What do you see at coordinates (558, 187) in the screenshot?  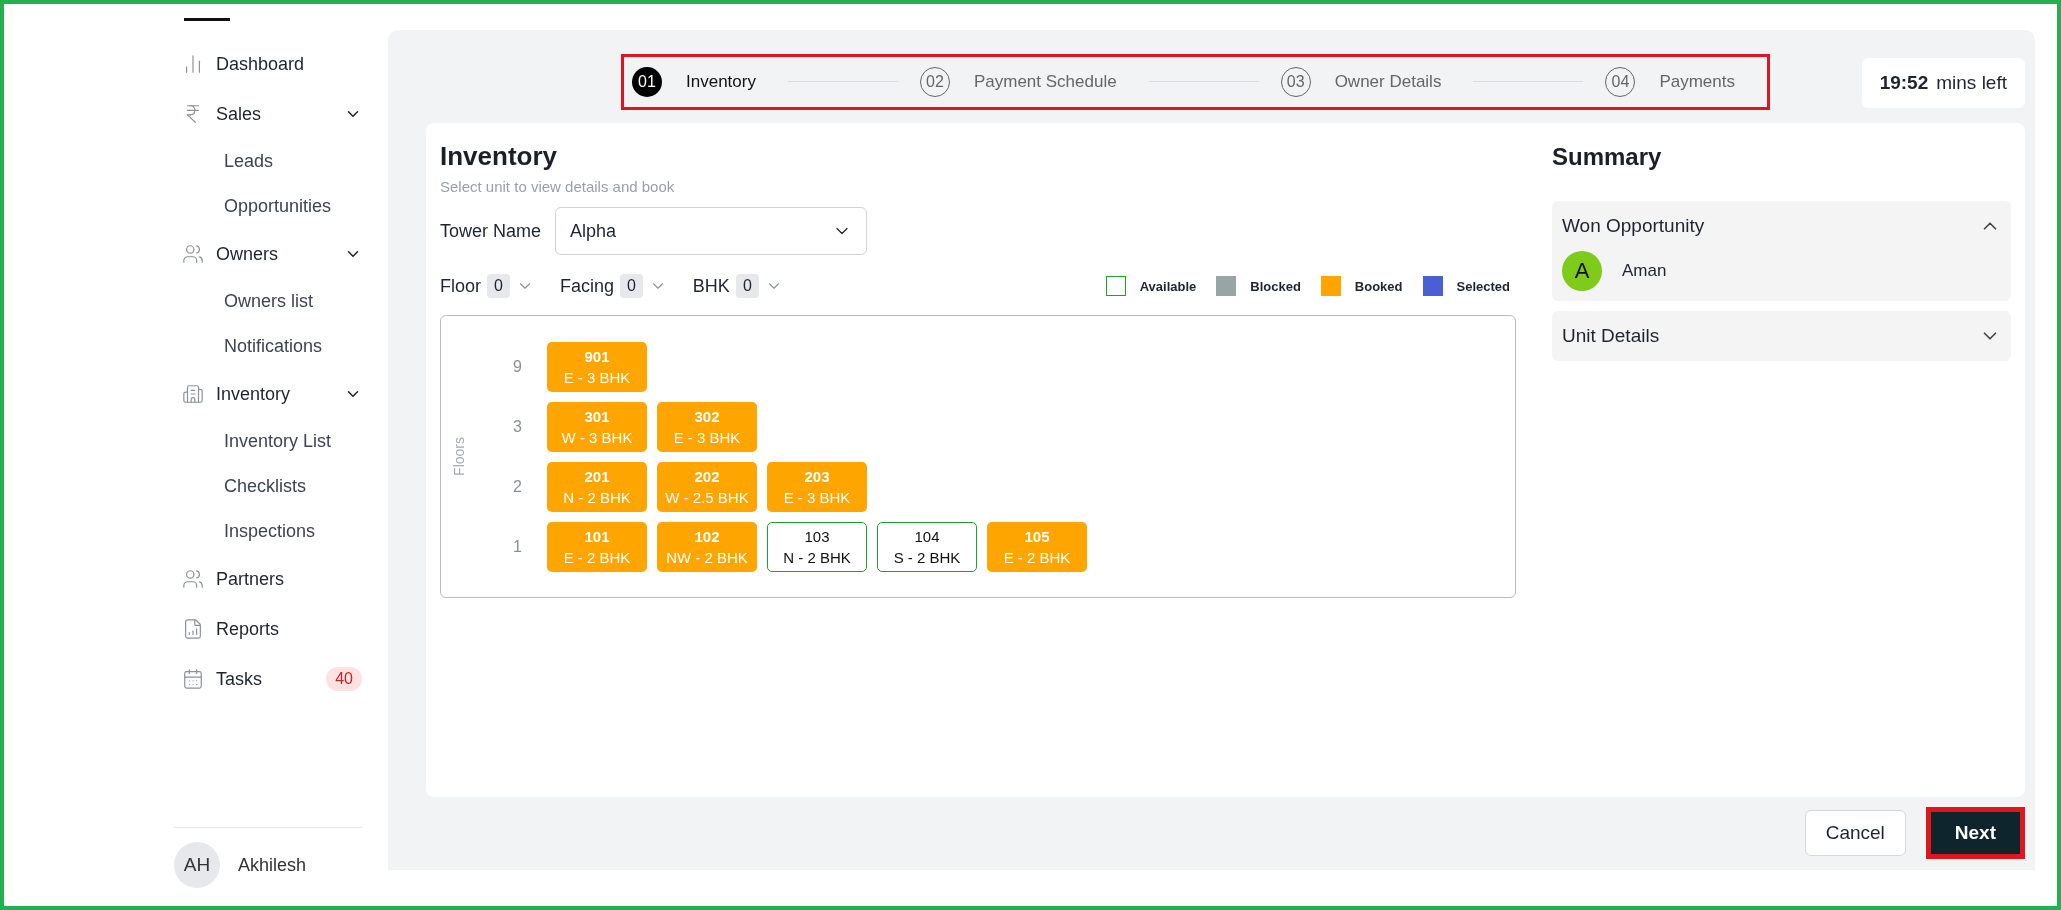 I see `section-subtitle: Select unit to view details and book` at bounding box center [558, 187].